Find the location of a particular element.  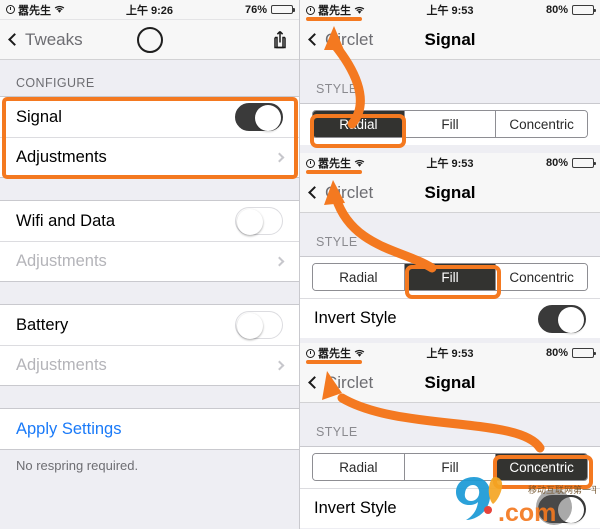

apply-group: Apply Settings is located at coordinates (149, 429).